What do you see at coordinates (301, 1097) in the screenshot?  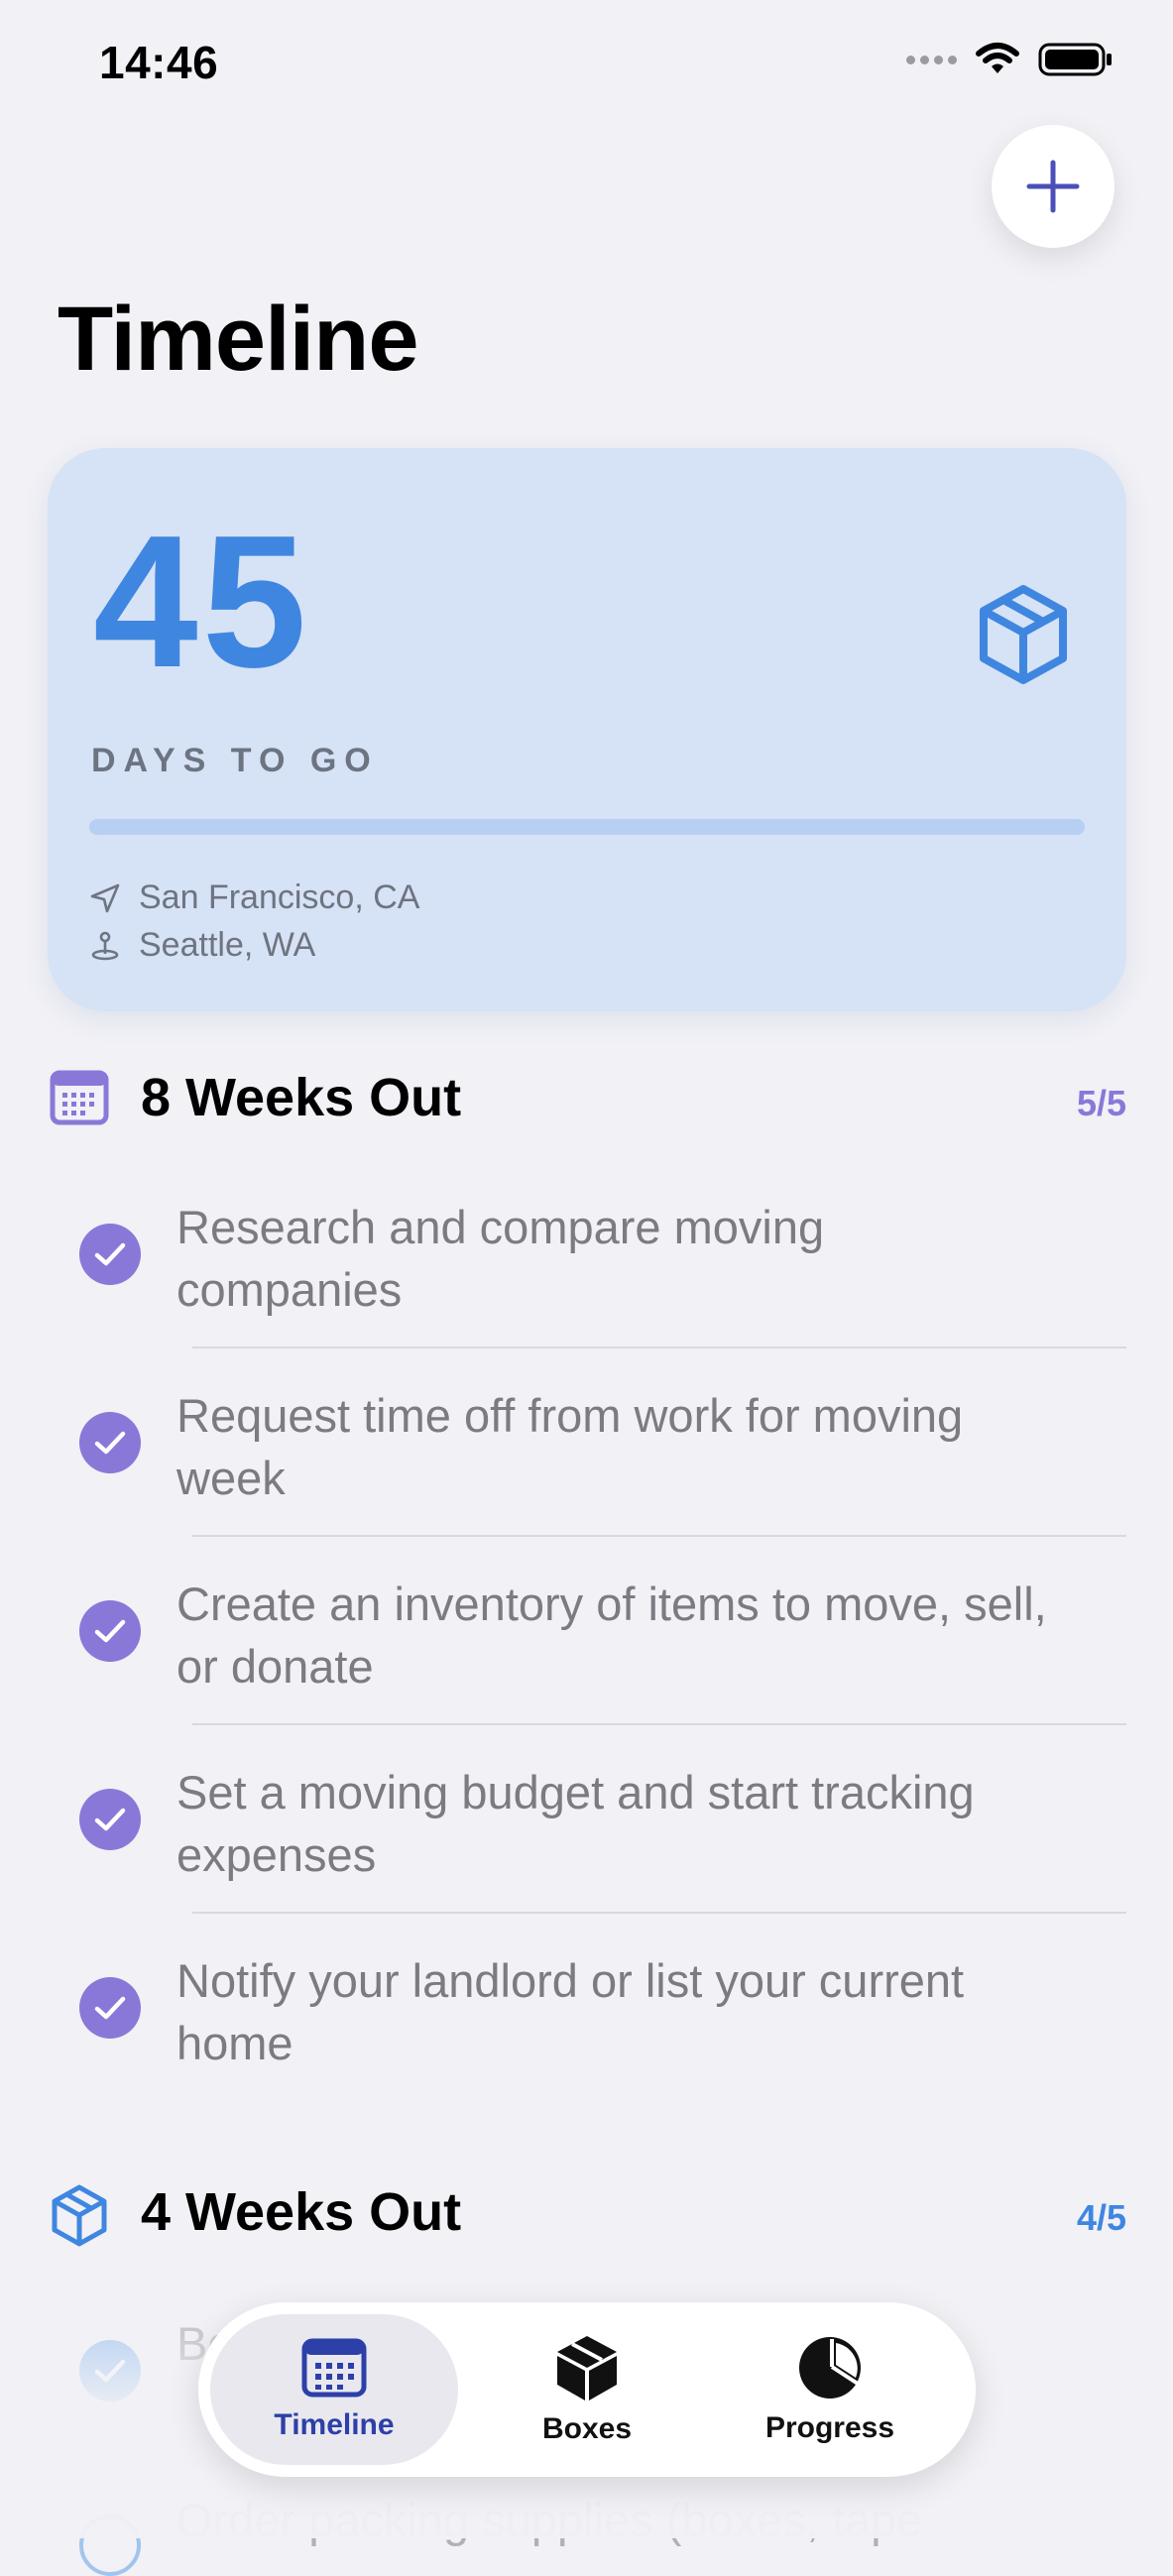 I see `section-title: 8 Weeks Out` at bounding box center [301, 1097].